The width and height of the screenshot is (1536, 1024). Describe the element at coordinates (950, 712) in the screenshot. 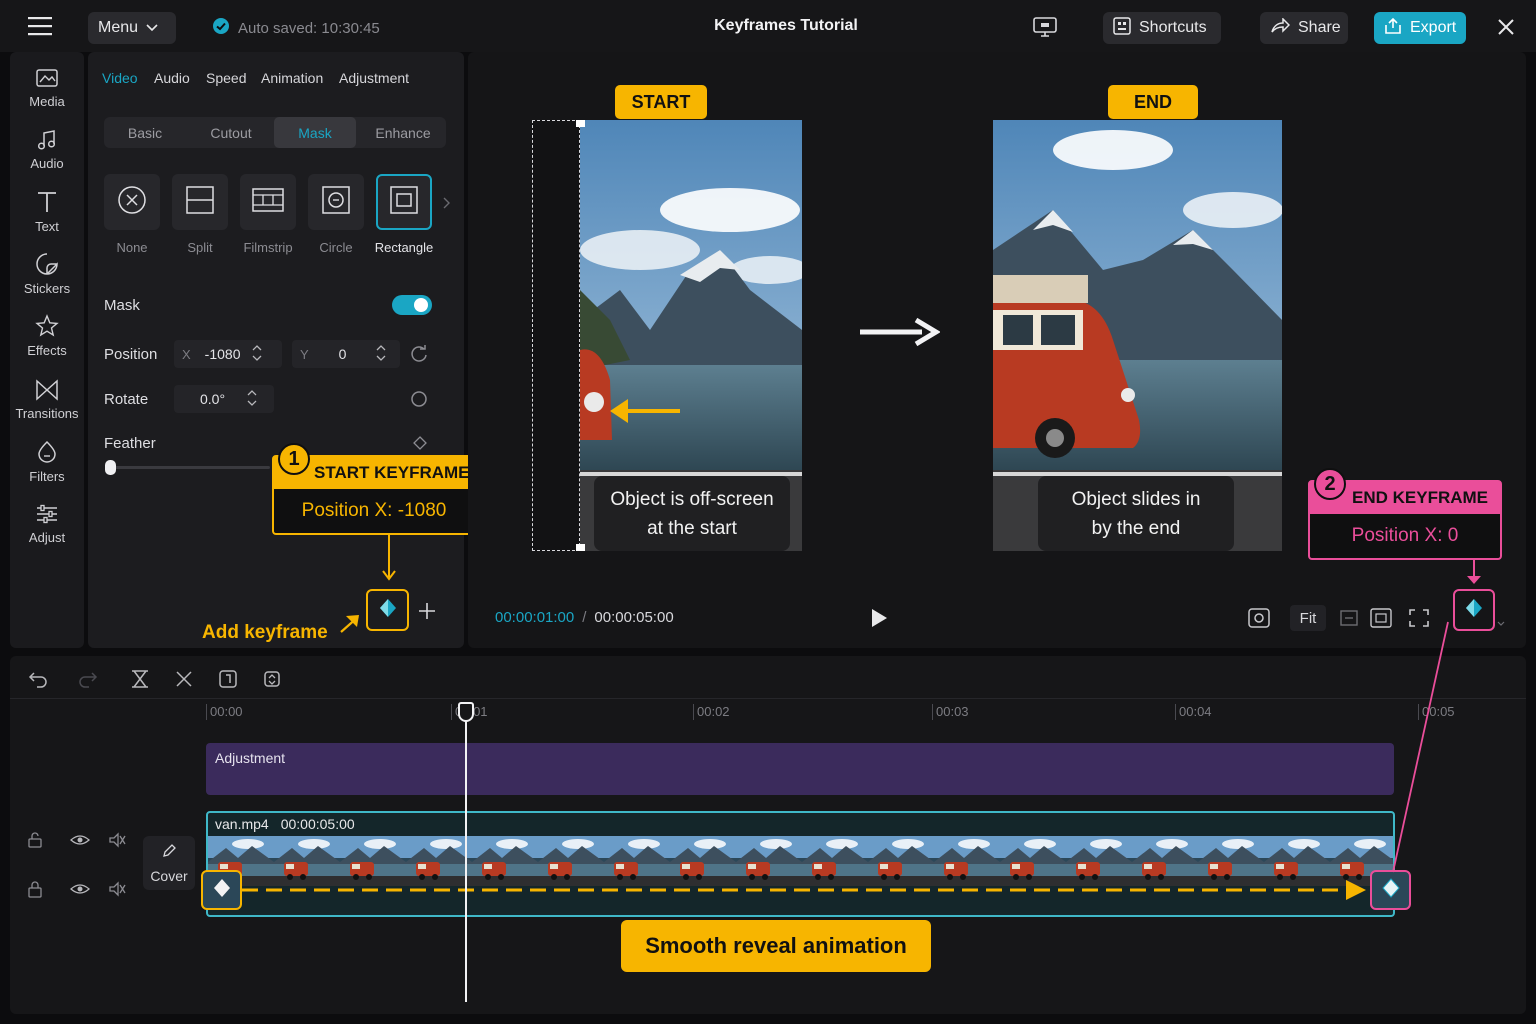

I see `ruler-tick-label: 00:03` at that location.